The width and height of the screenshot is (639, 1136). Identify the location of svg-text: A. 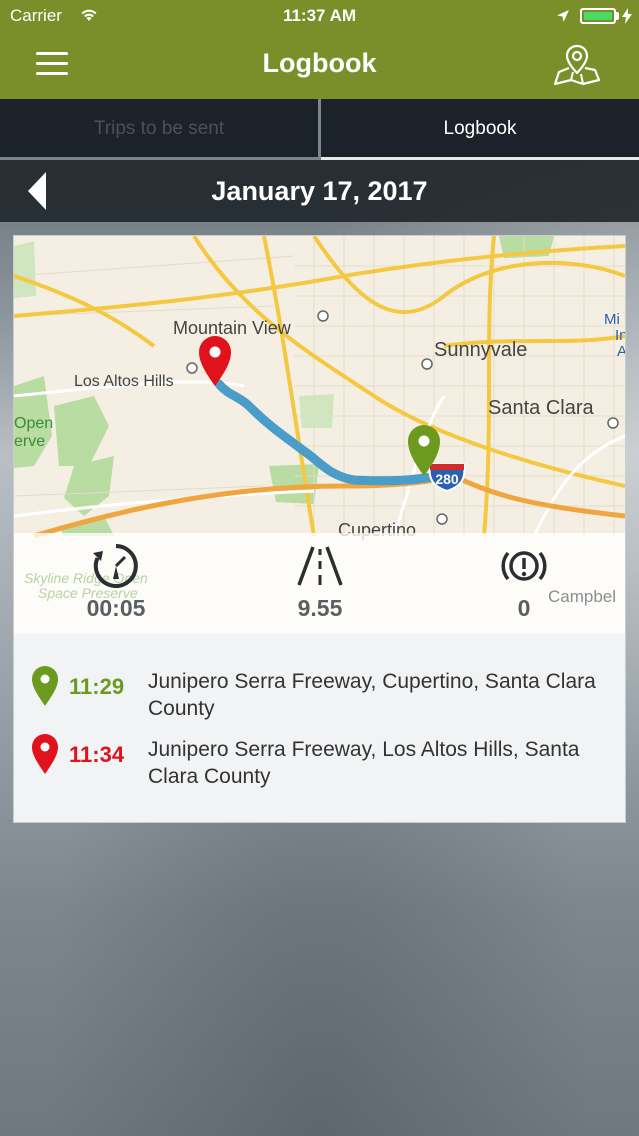
(621, 351).